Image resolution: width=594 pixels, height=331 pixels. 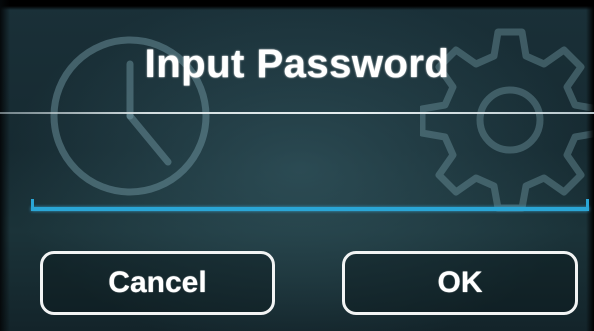 What do you see at coordinates (310, 184) in the screenshot?
I see `password-input` at bounding box center [310, 184].